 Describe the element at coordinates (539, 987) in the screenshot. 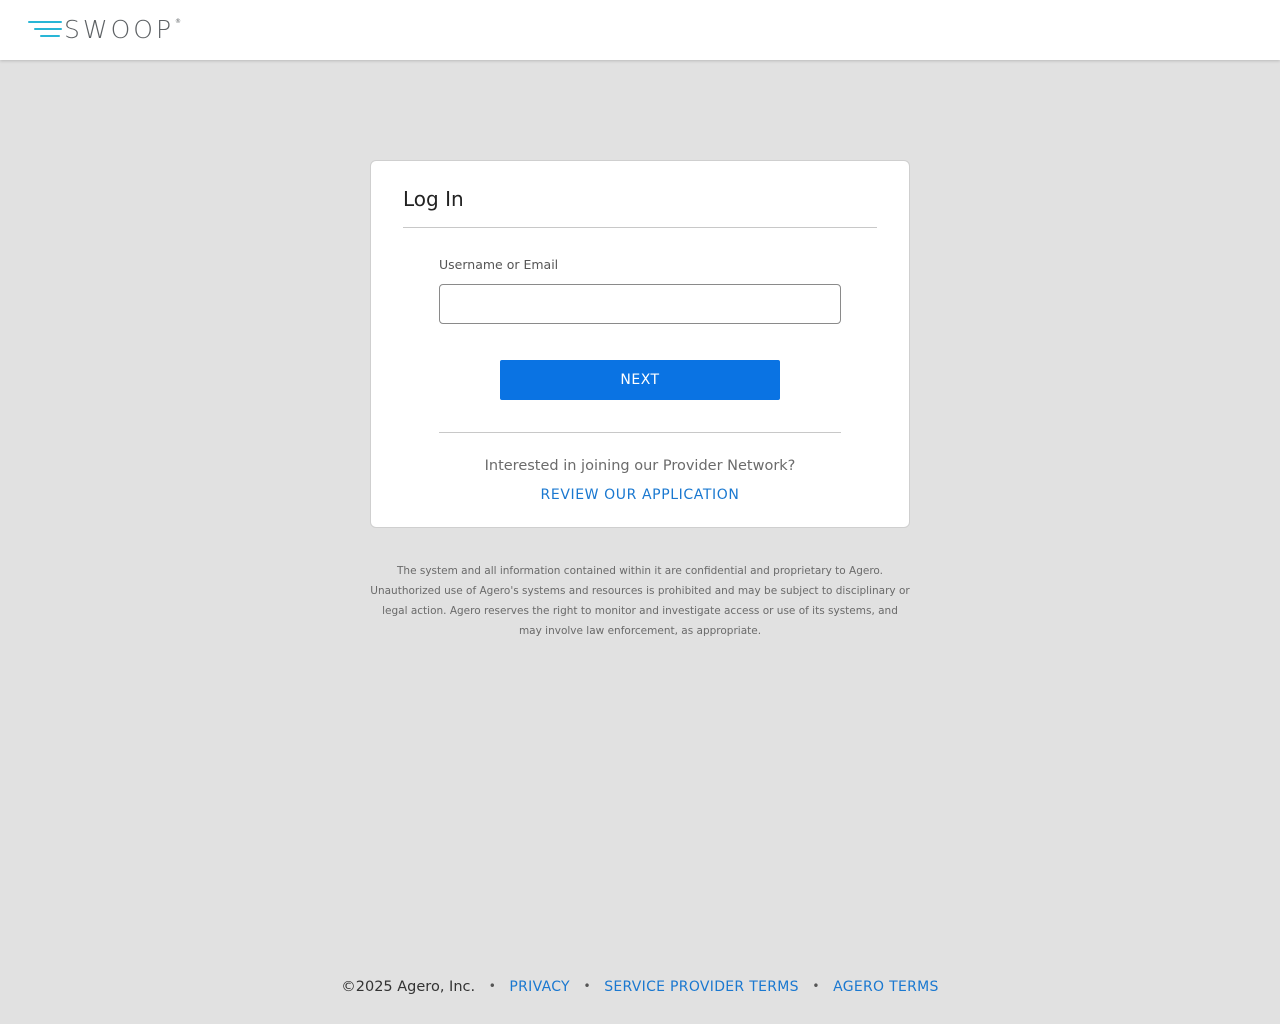

I see `privacy-link: PRIVACY` at that location.